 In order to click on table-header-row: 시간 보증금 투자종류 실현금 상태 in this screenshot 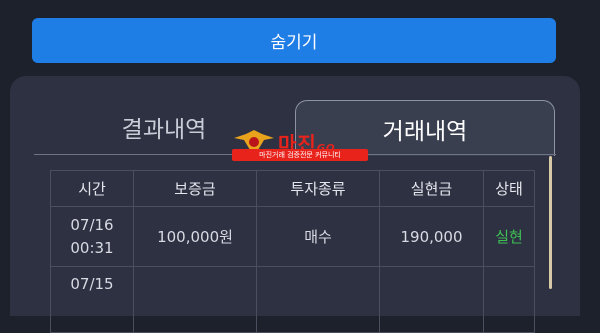, I will do `click(292, 188)`.